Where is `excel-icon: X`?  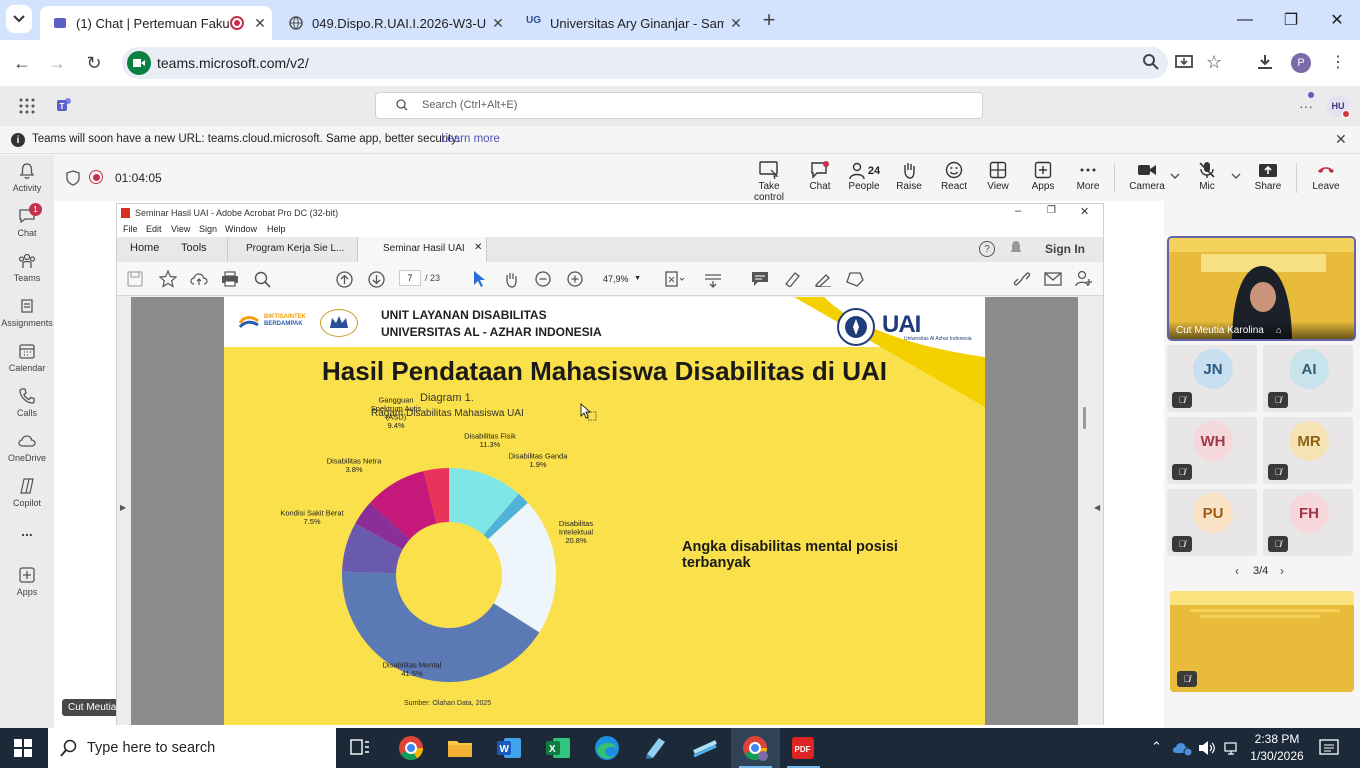 excel-icon: X is located at coordinates (558, 748).